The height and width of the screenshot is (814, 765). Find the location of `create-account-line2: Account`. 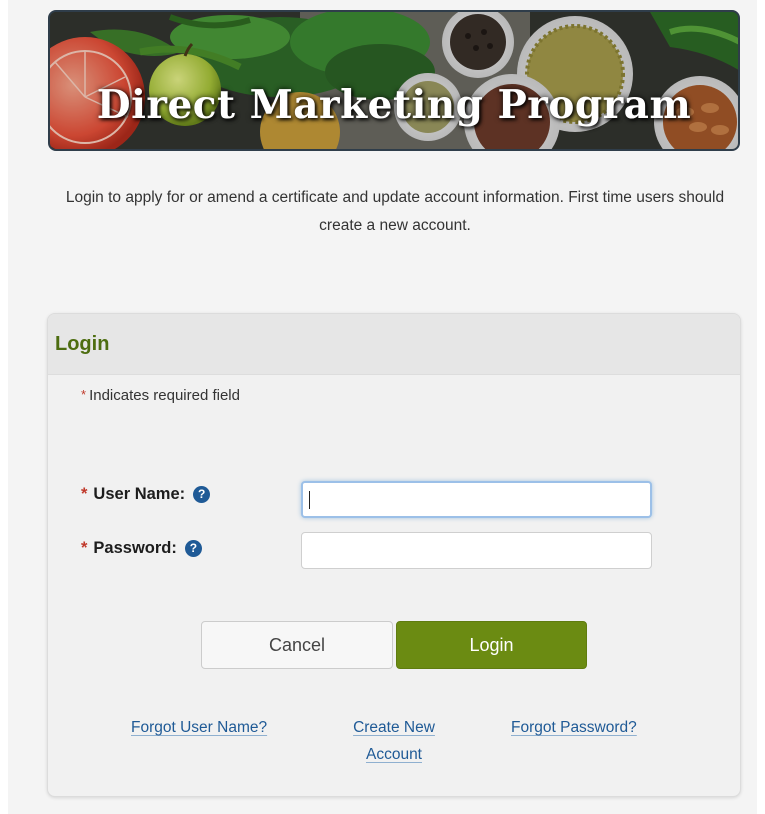

create-account-line2: Account is located at coordinates (394, 754).